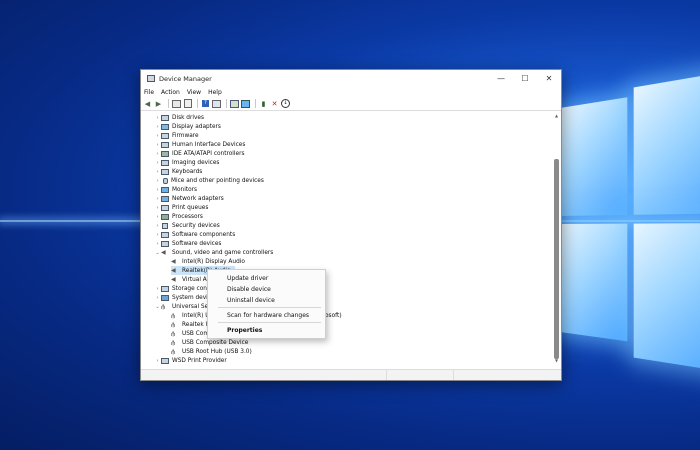 Image resolution: width=700 pixels, height=450 pixels. What do you see at coordinates (209, 342) in the screenshot?
I see `tree-child-item: ⫛ USB Composite Device` at bounding box center [209, 342].